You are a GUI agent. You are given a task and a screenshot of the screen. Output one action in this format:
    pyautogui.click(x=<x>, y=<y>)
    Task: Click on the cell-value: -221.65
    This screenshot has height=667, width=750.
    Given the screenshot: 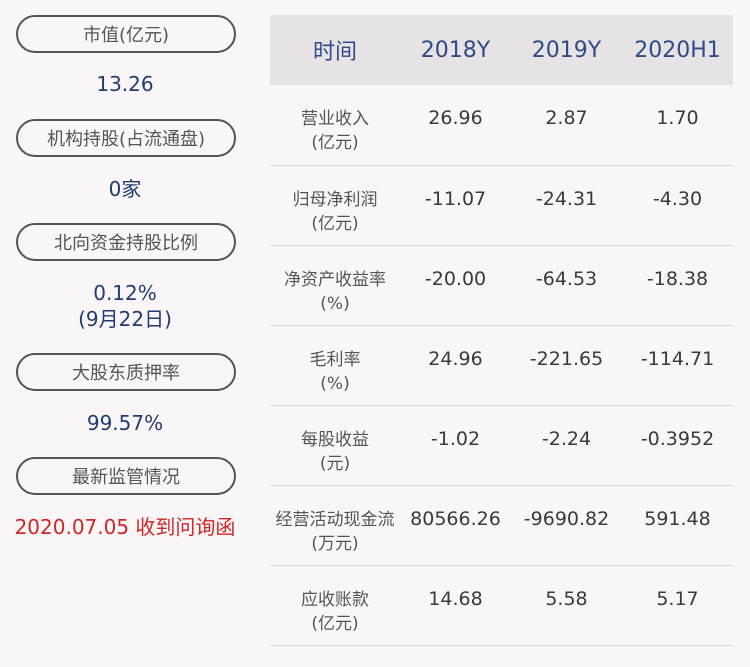 What is the action you would take?
    pyautogui.click(x=566, y=365)
    